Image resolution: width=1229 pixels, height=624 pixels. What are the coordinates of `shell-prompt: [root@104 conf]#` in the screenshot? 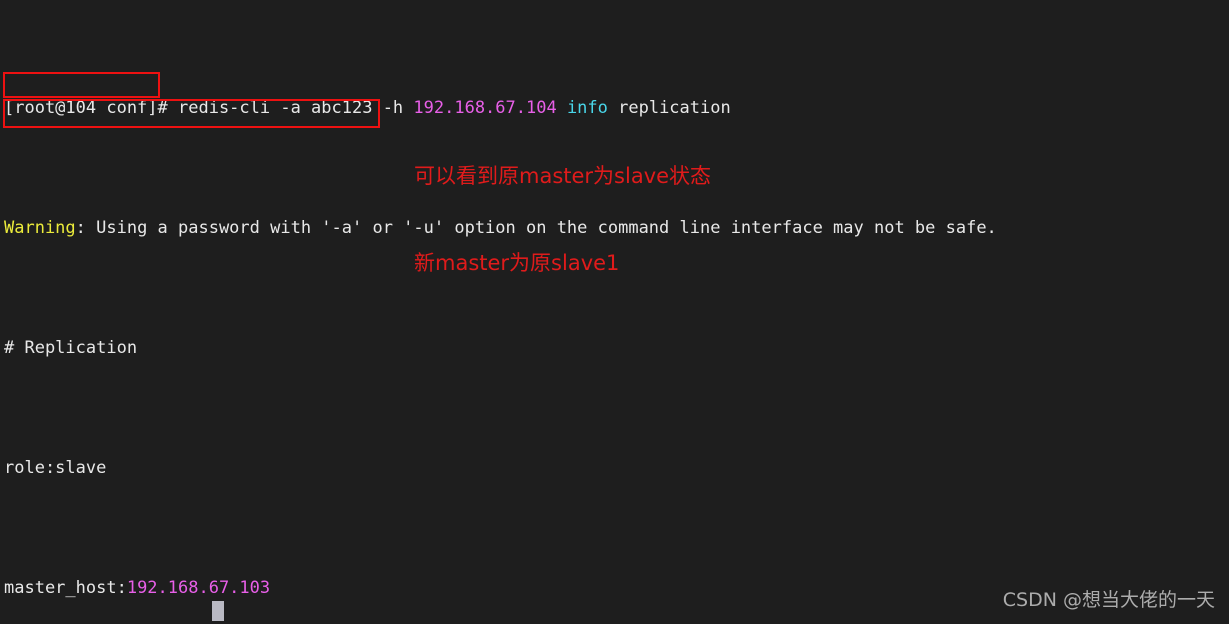 It's located at (91, 108).